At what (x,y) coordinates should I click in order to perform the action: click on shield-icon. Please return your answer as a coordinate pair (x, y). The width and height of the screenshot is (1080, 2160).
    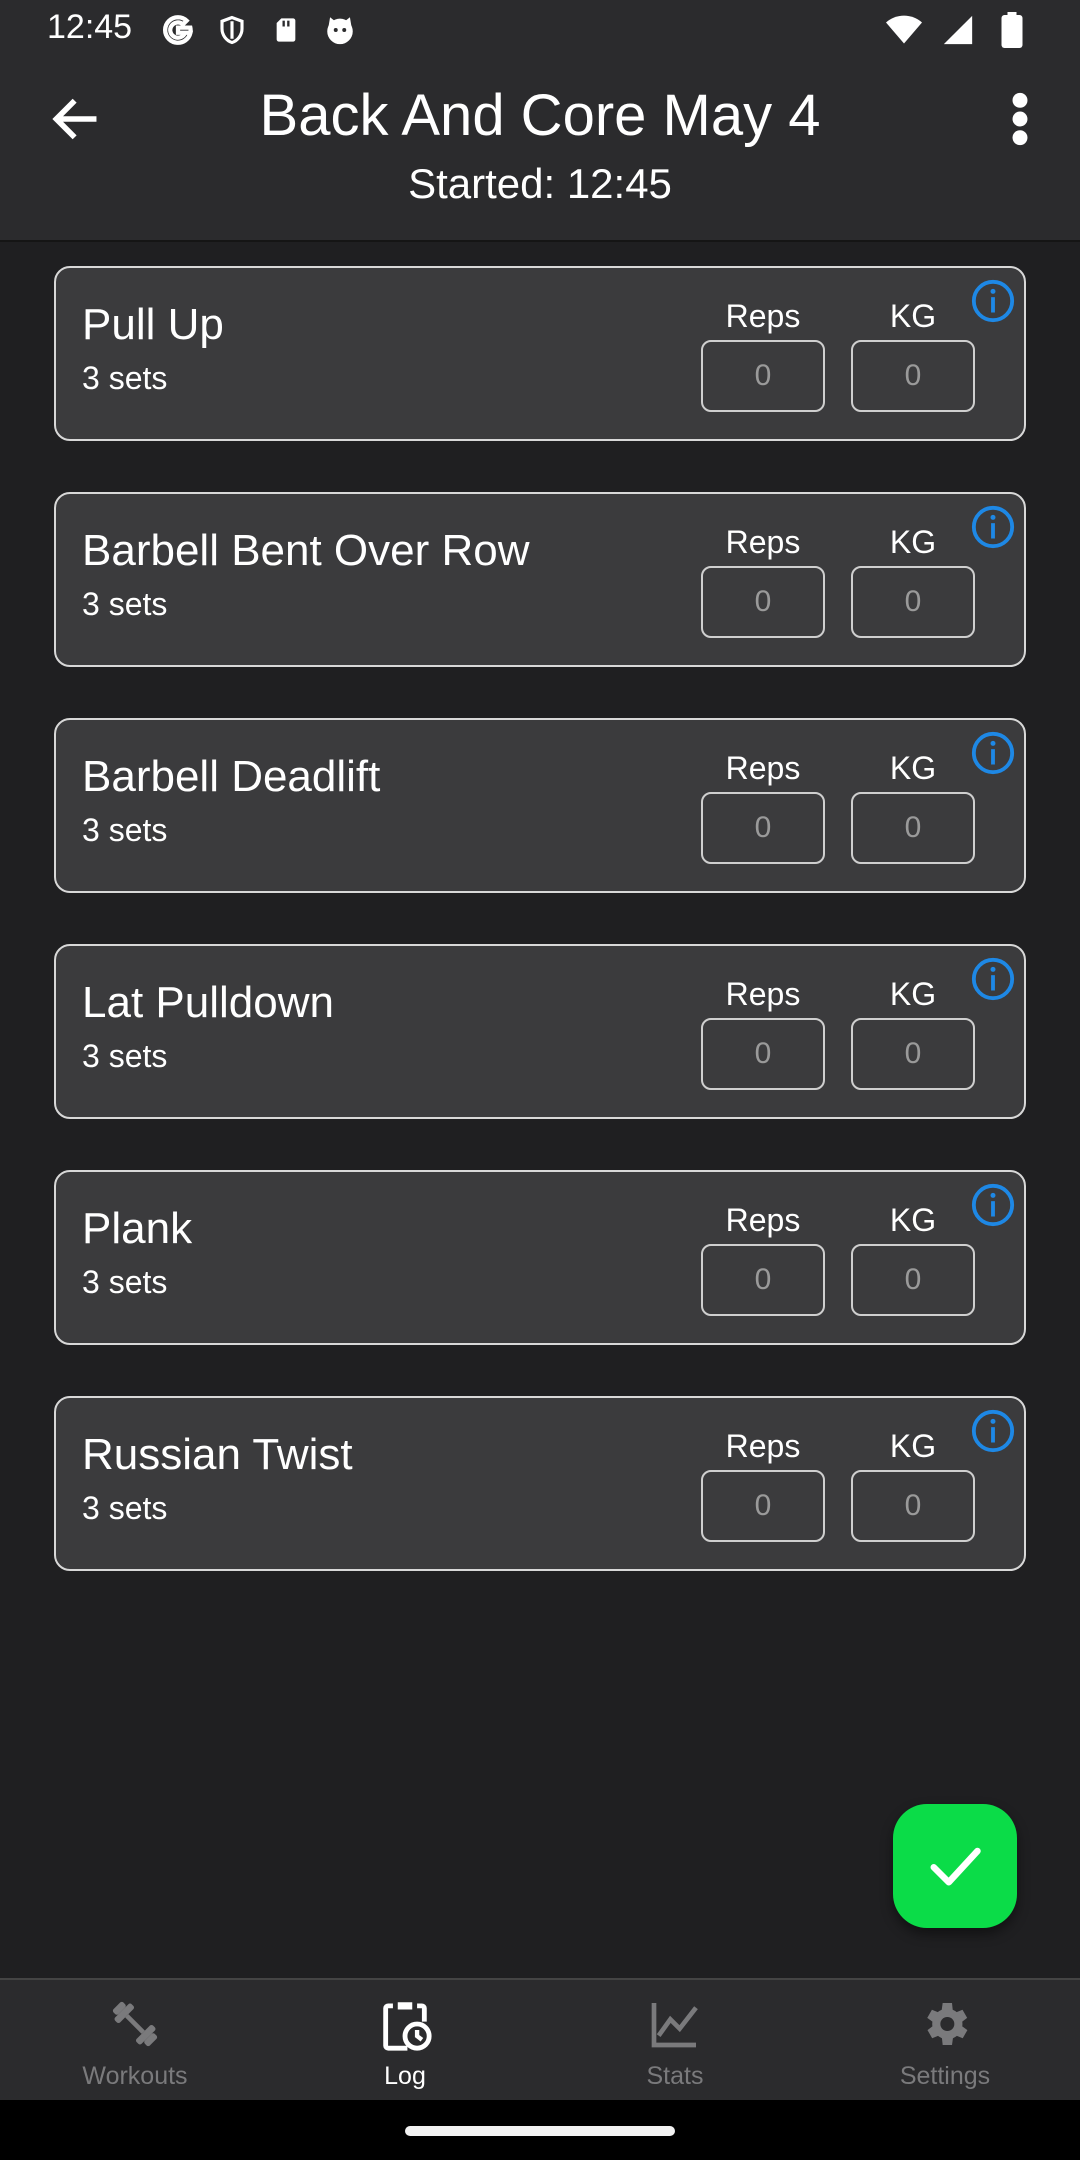
    Looking at the image, I should click on (232, 30).